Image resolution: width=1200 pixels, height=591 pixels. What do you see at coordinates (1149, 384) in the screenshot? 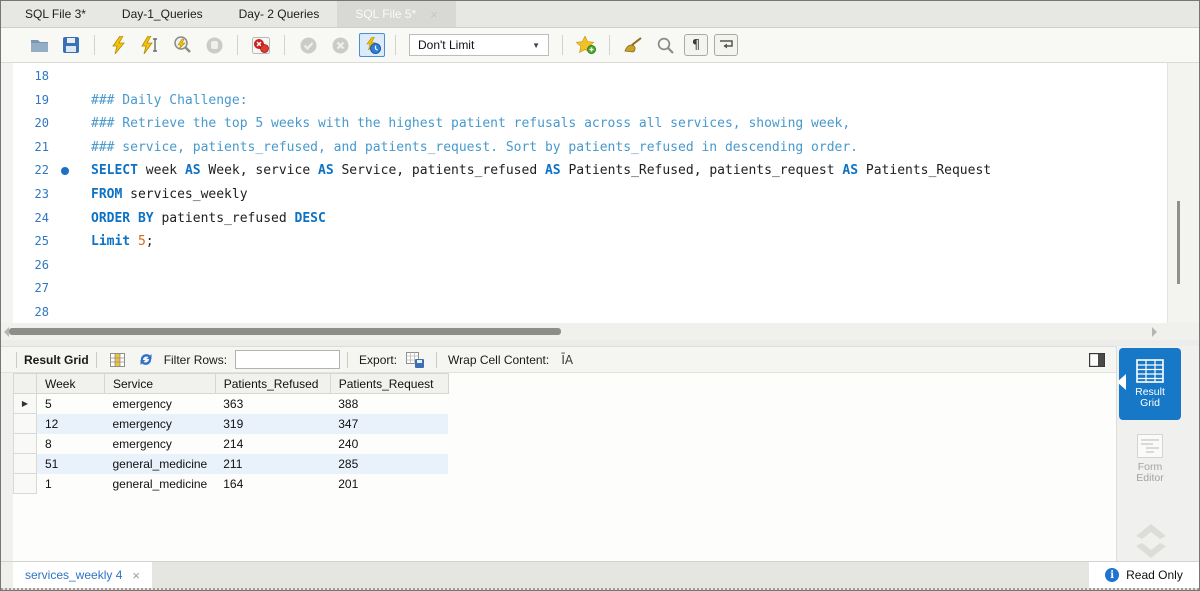
I see `result-grid-view-button: Result Grid` at bounding box center [1149, 384].